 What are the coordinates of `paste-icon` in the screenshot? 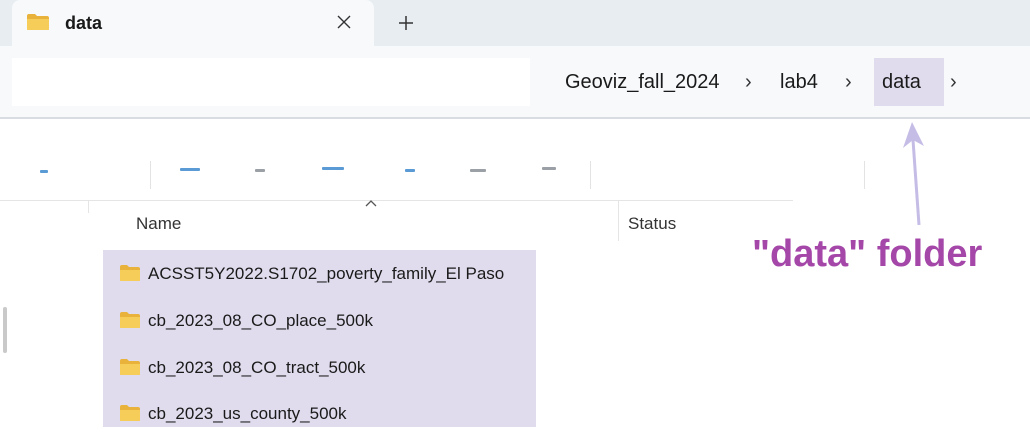 It's located at (260, 170).